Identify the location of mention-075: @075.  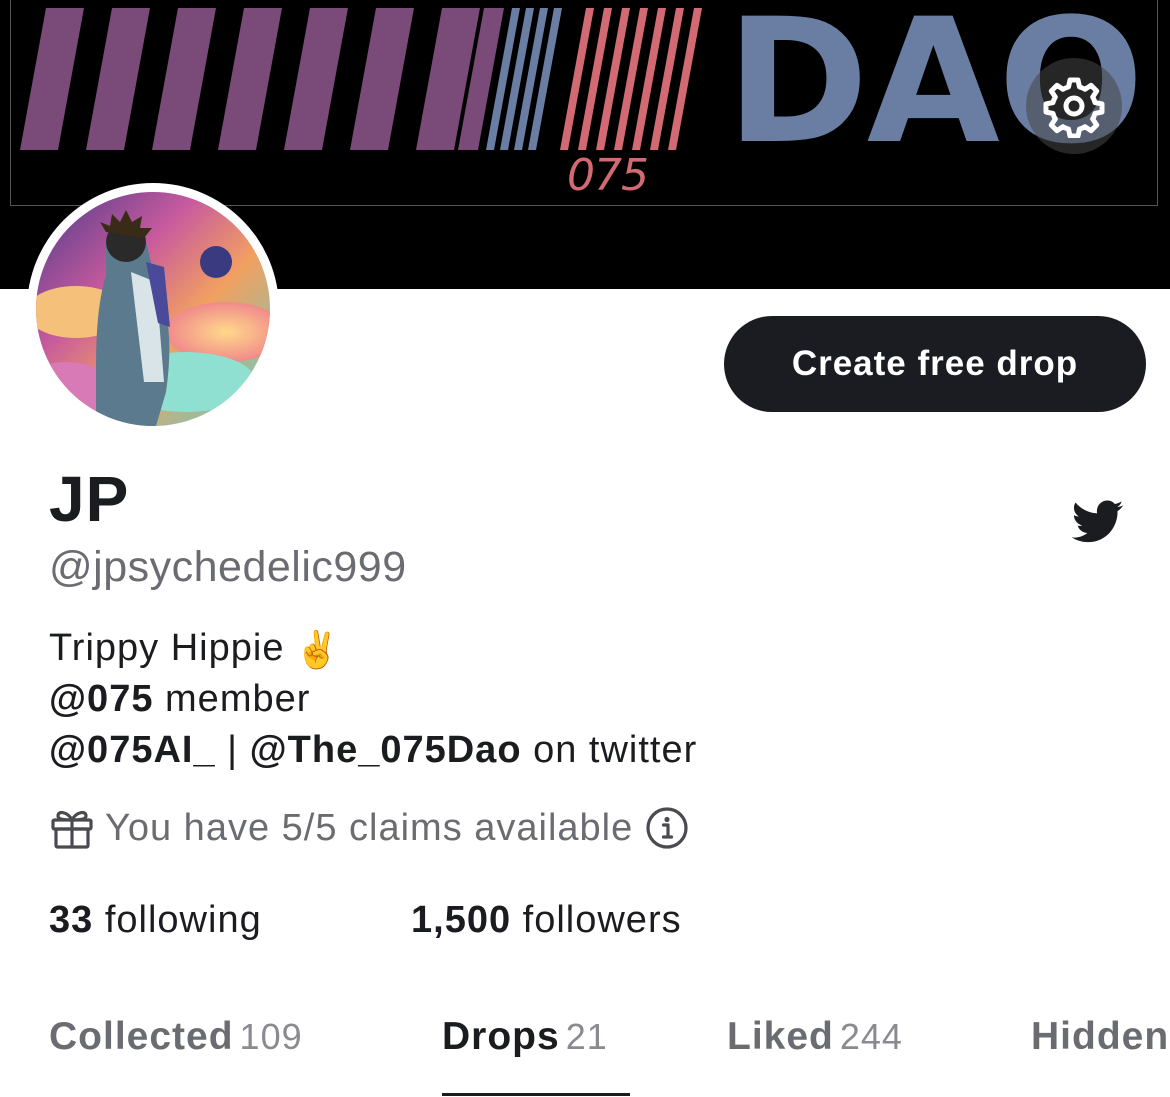
(101, 699).